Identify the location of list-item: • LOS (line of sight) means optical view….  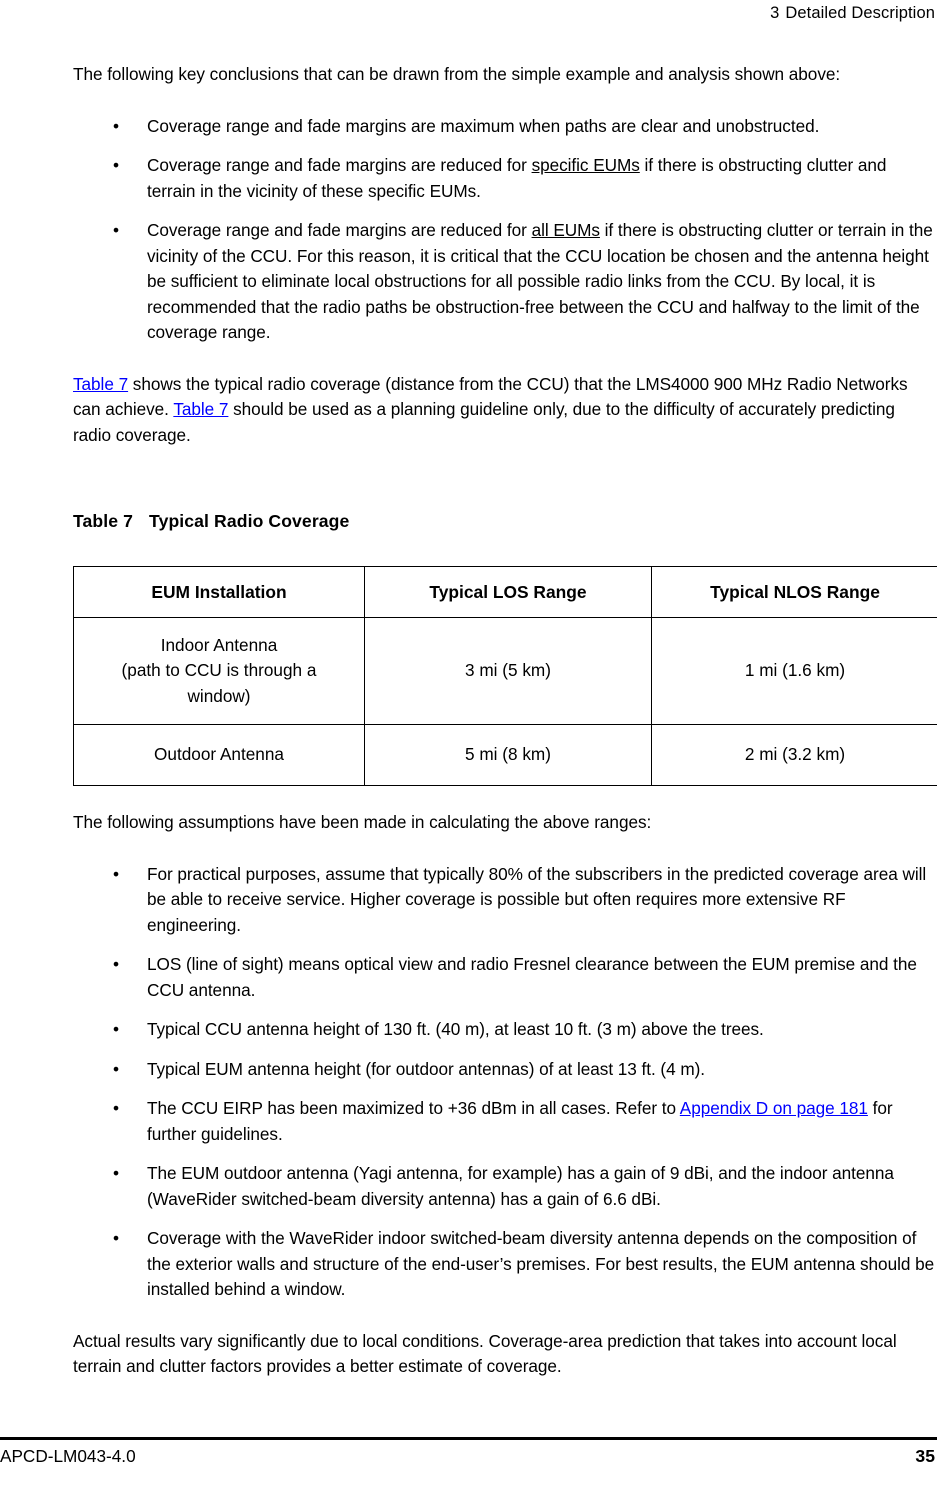
(504, 977).